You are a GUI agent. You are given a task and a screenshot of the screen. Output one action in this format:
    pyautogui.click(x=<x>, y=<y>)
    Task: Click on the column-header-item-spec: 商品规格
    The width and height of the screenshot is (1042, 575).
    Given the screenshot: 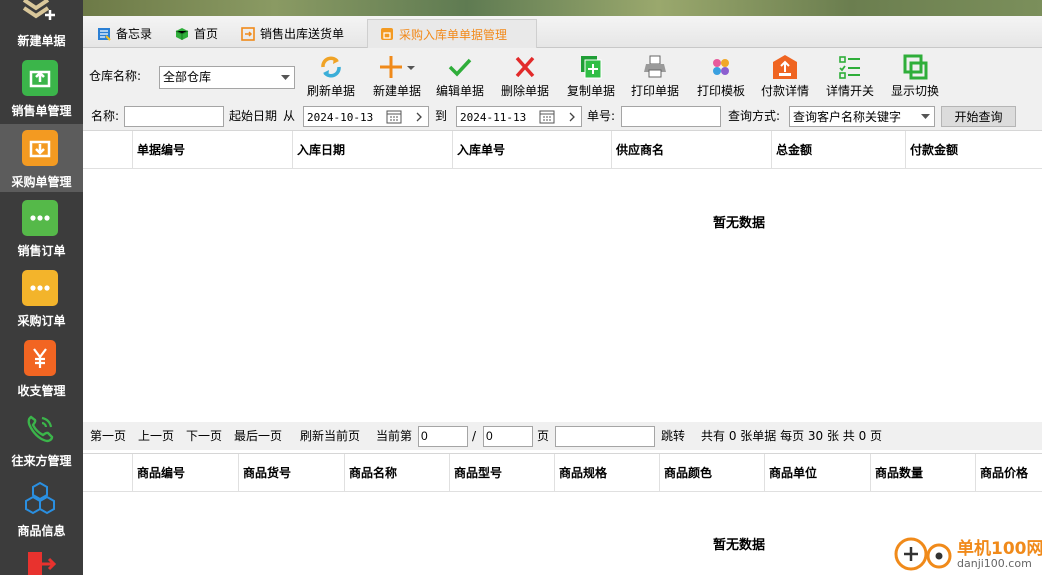 What is the action you would take?
    pyautogui.click(x=606, y=473)
    